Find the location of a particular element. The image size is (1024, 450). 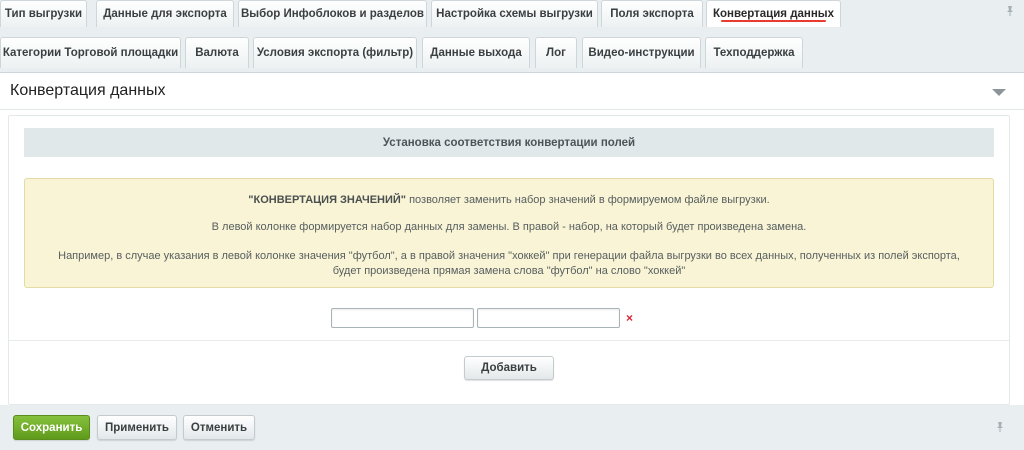

tab-data-conversion: Конвертация данных is located at coordinates (773, 13).